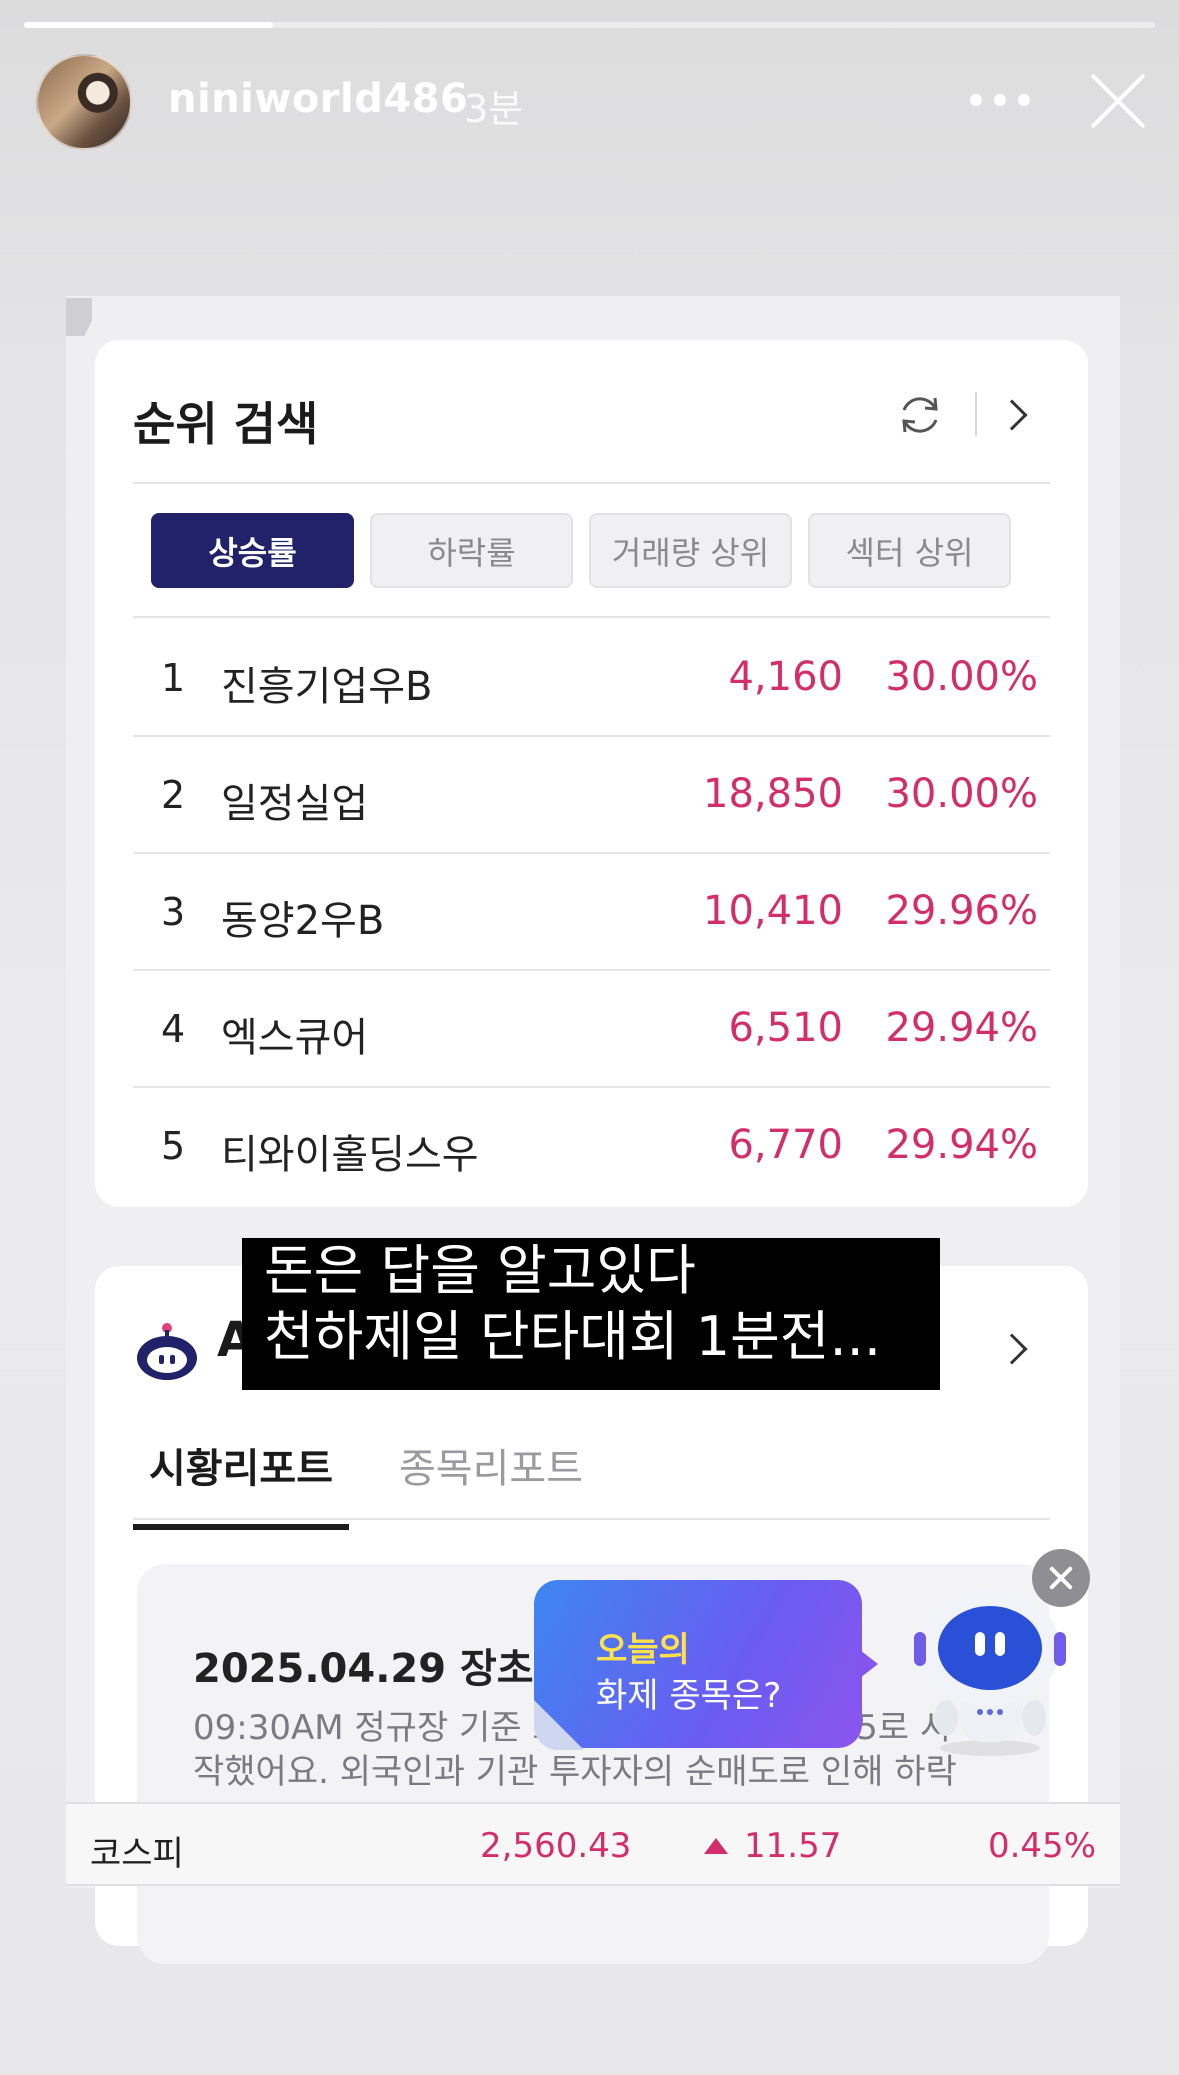 Image resolution: width=1179 pixels, height=2075 pixels. What do you see at coordinates (173, 1029) in the screenshot?
I see `rank-number: 4` at bounding box center [173, 1029].